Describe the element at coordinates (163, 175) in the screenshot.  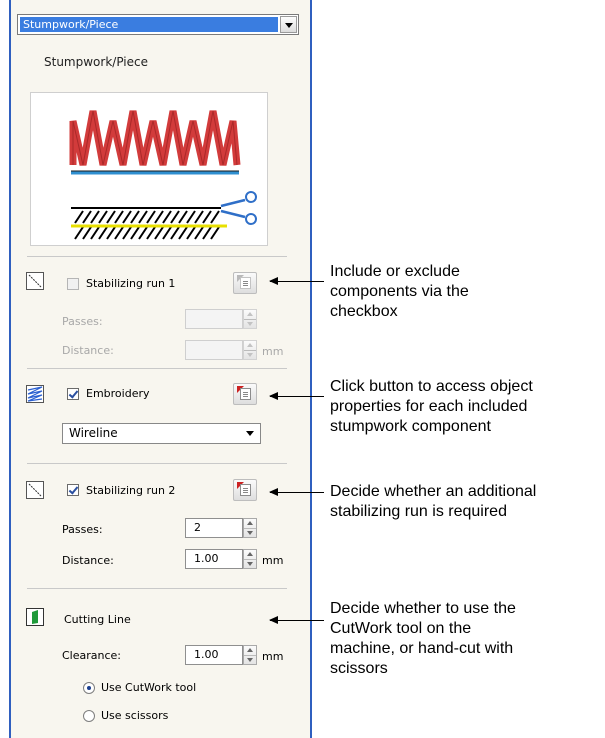
I see `stumpwork-preview-image` at that location.